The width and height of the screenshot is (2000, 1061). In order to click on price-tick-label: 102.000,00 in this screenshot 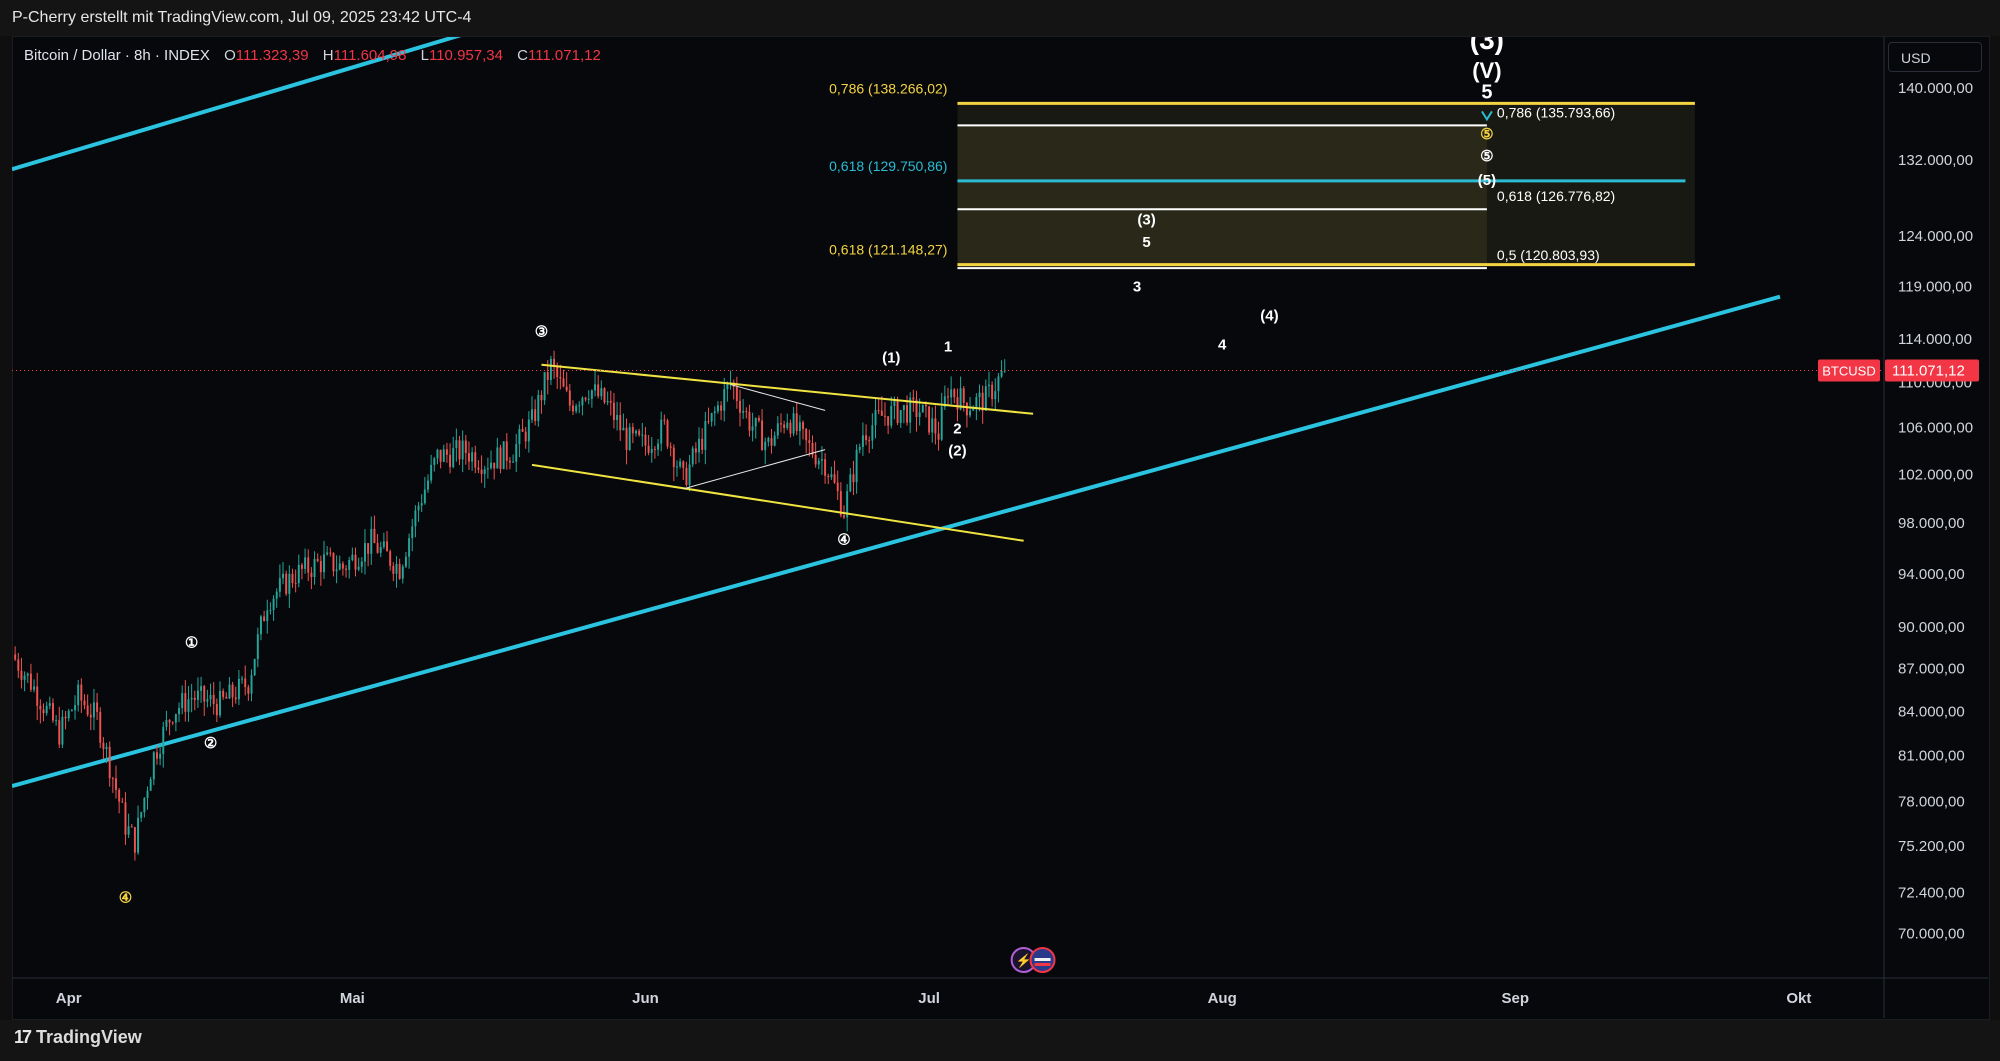, I will do `click(1935, 474)`.